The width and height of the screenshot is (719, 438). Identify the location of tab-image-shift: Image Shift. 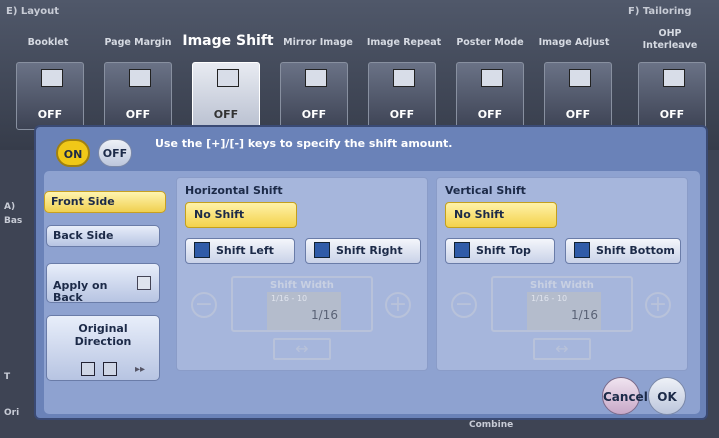
(228, 41).